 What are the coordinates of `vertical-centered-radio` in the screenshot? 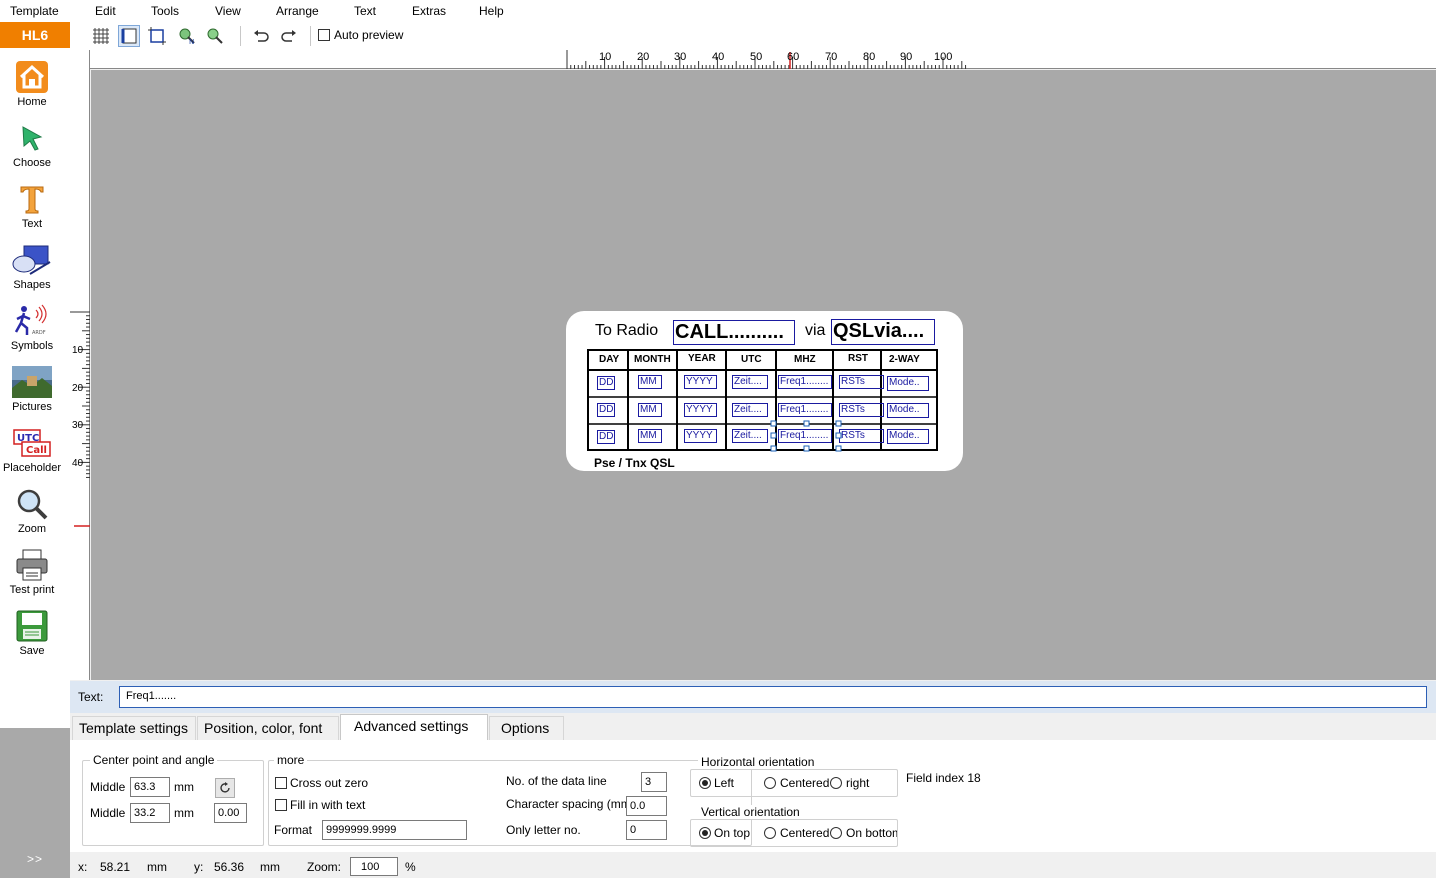 It's located at (770, 833).